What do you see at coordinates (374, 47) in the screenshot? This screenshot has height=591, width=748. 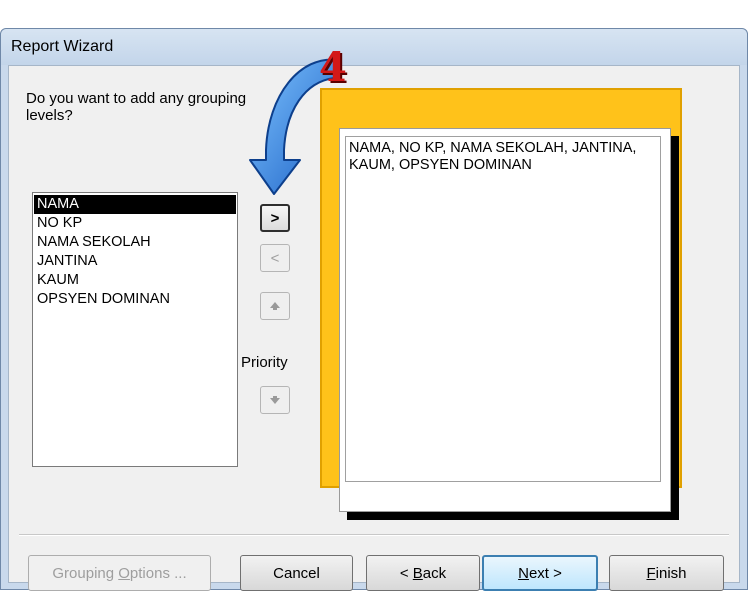 I see `title-bar: Report Wizard` at bounding box center [374, 47].